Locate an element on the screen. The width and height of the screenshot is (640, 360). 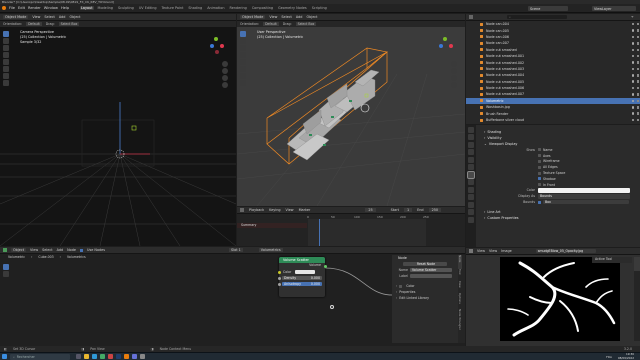
color-input-socket is located at coordinates (279, 272).